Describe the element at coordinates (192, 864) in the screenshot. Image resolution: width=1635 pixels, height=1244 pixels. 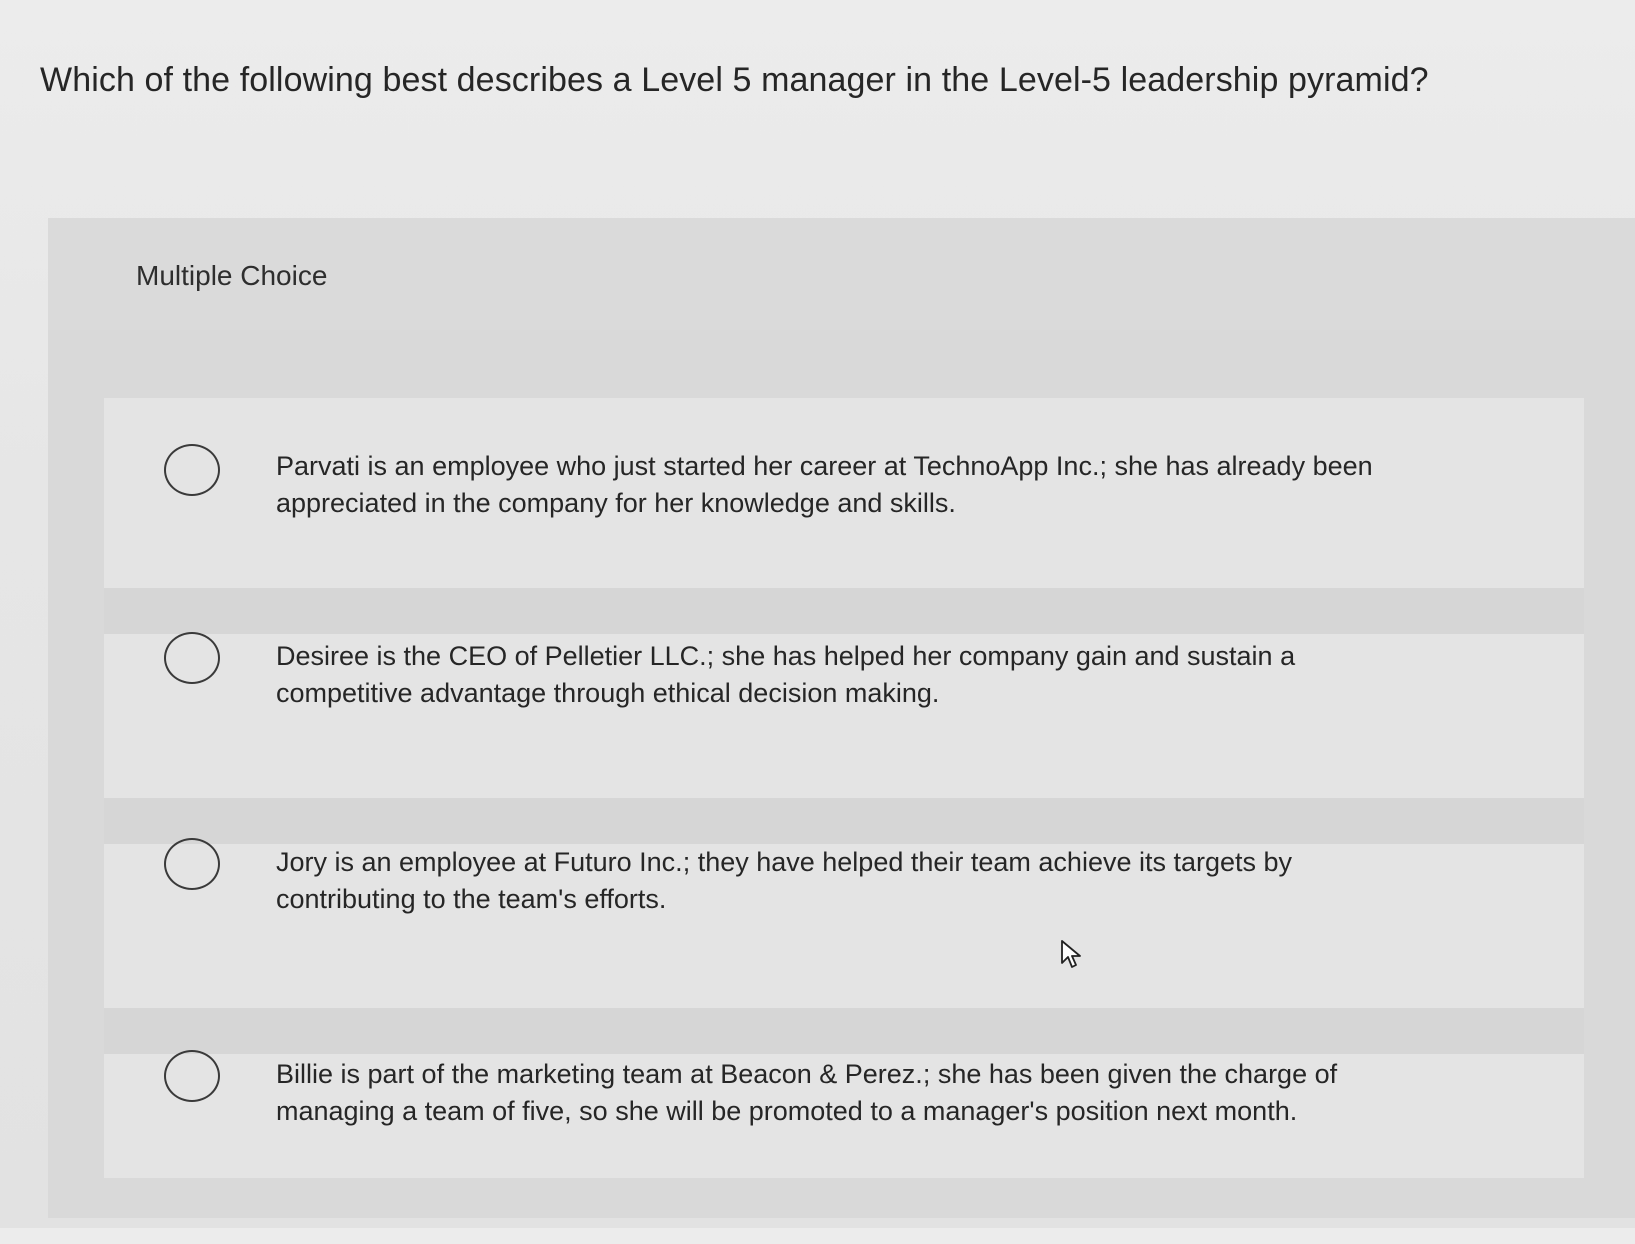
I see `radio-option-c` at that location.